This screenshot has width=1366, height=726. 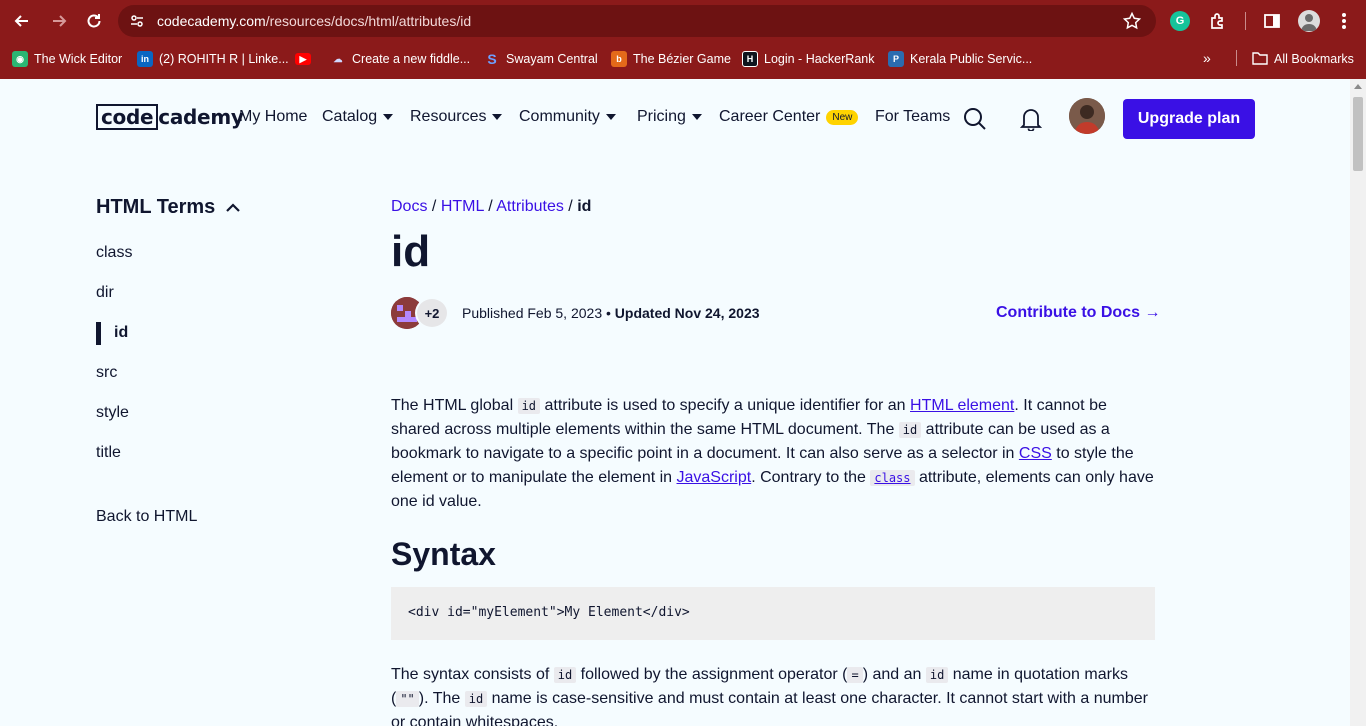 What do you see at coordinates (462, 206) in the screenshot?
I see `breadcrumb-html: HTML` at bounding box center [462, 206].